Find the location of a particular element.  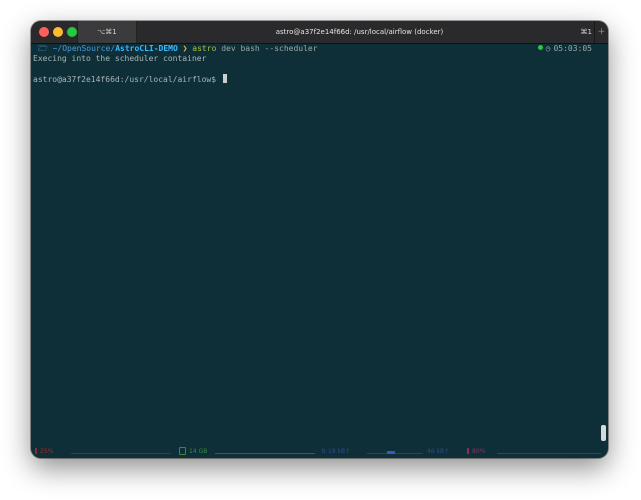

maximize-button is located at coordinates (72, 32).